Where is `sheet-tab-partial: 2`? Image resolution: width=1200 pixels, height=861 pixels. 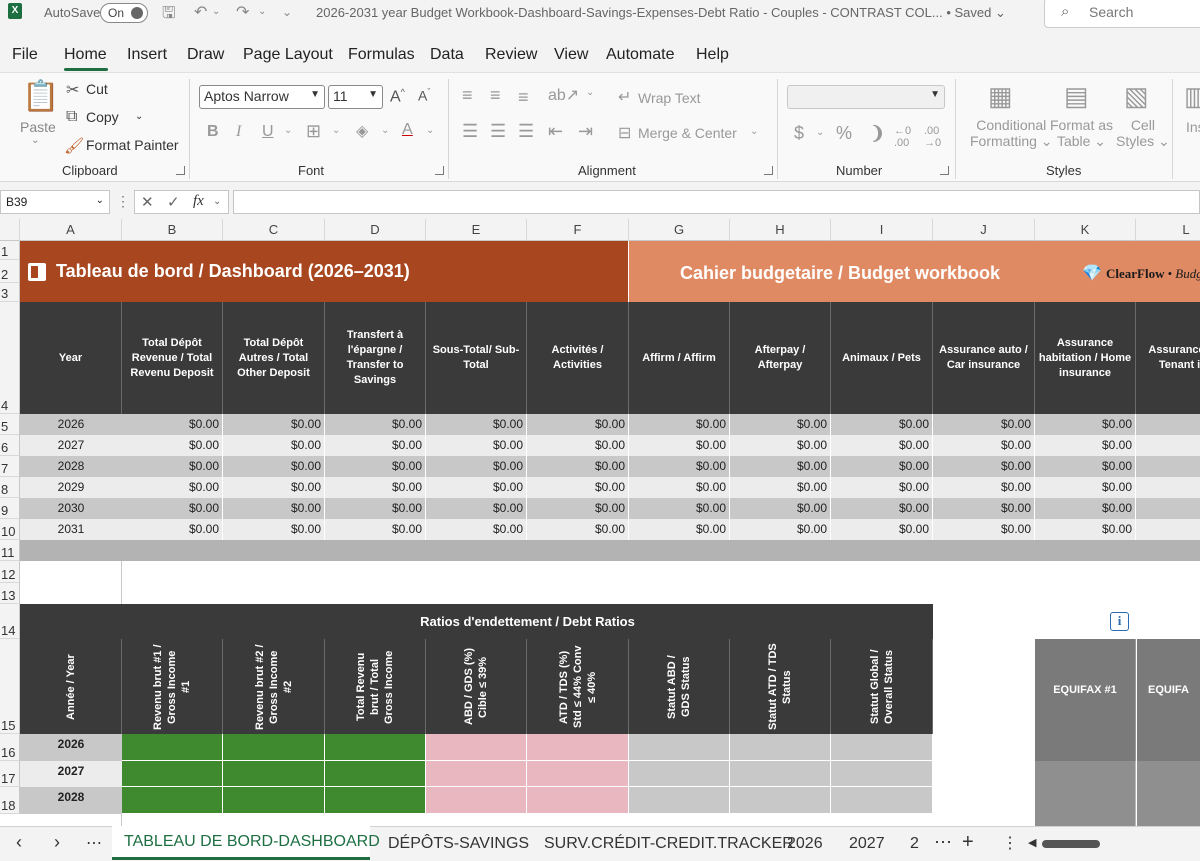
sheet-tab-partial: 2 is located at coordinates (914, 844).